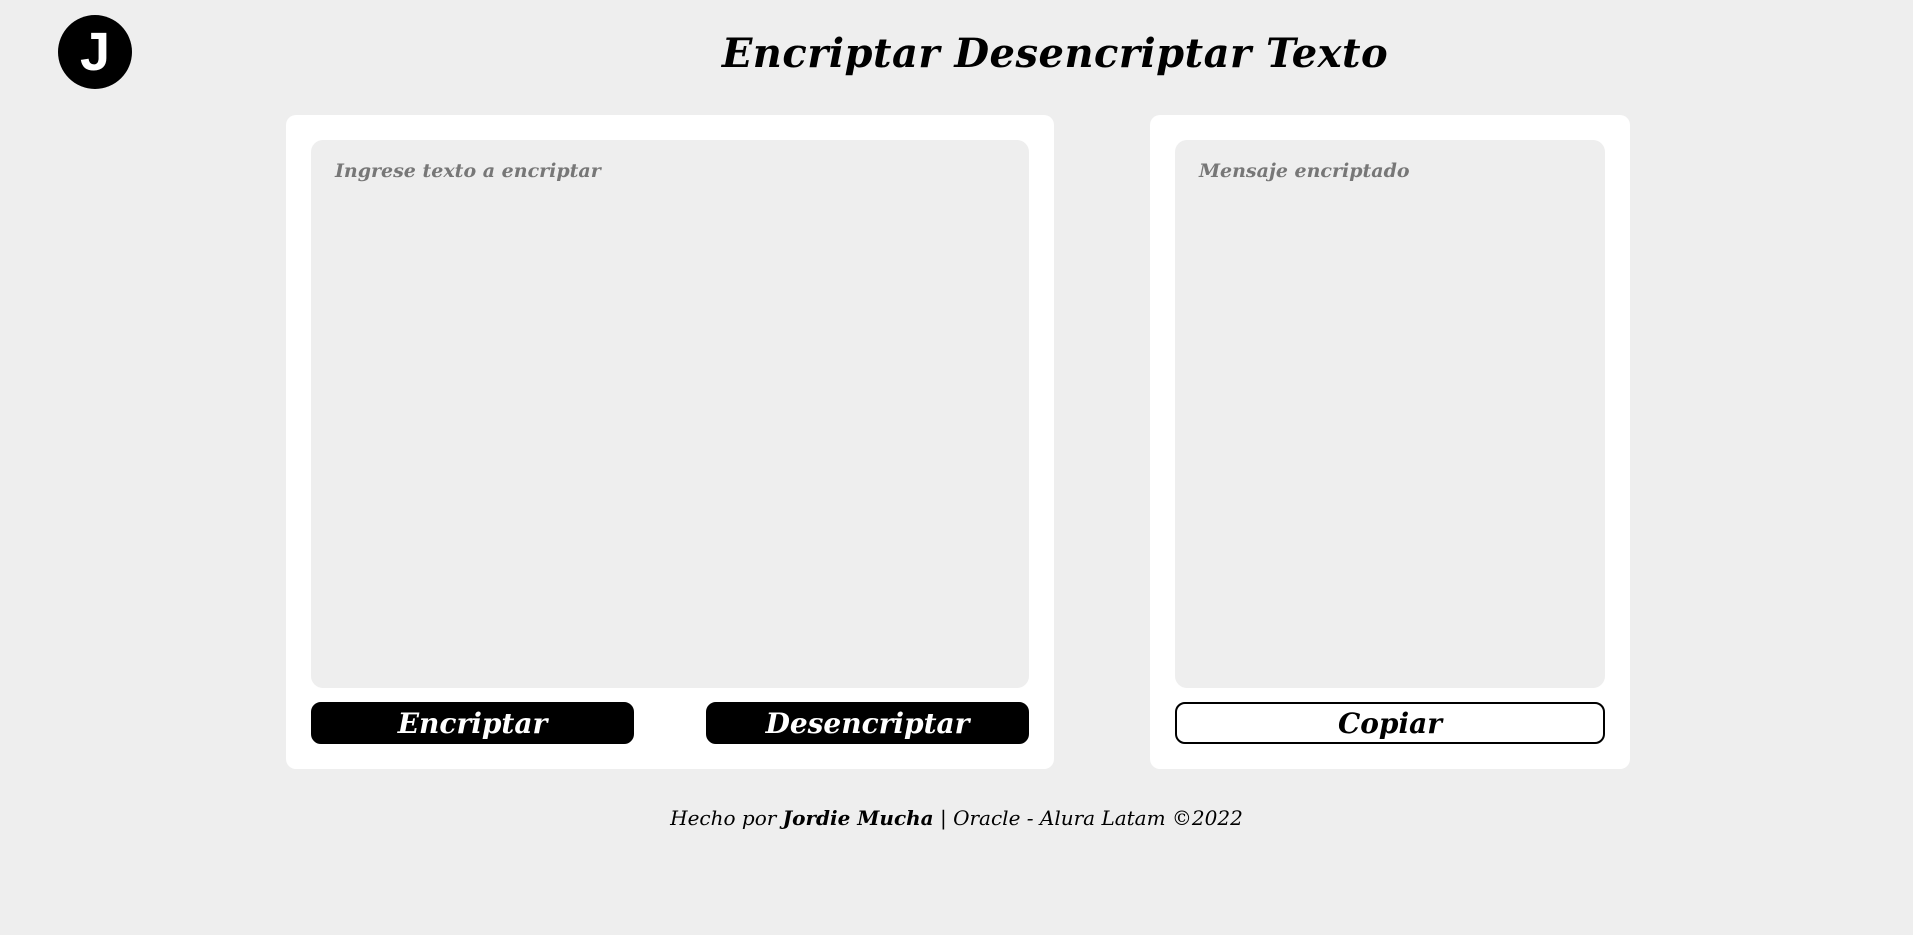 Image resolution: width=1913 pixels, height=935 pixels. What do you see at coordinates (1390, 723) in the screenshot?
I see `copy-button: Copiar` at bounding box center [1390, 723].